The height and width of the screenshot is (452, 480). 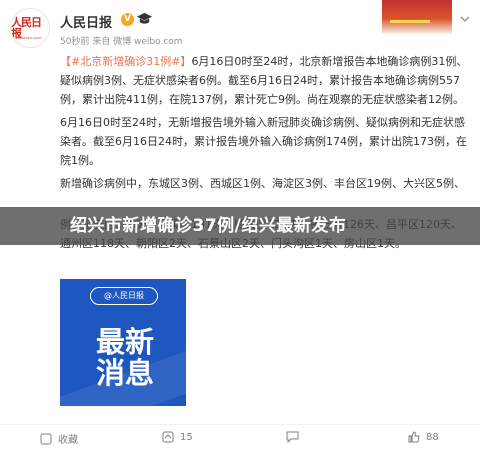 I want to click on favorite-icon, so click(x=46, y=438).